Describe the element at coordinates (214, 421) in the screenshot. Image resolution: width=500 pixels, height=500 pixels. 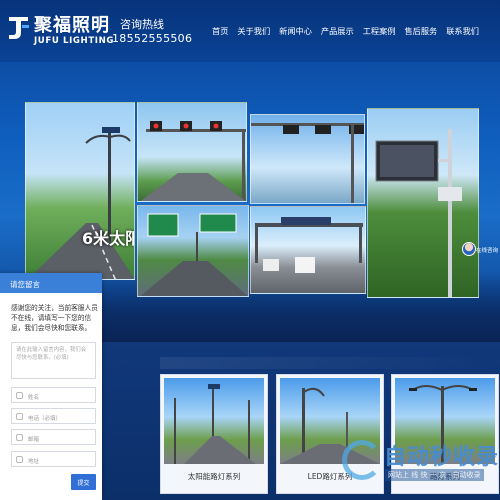
I see `product-image` at that location.